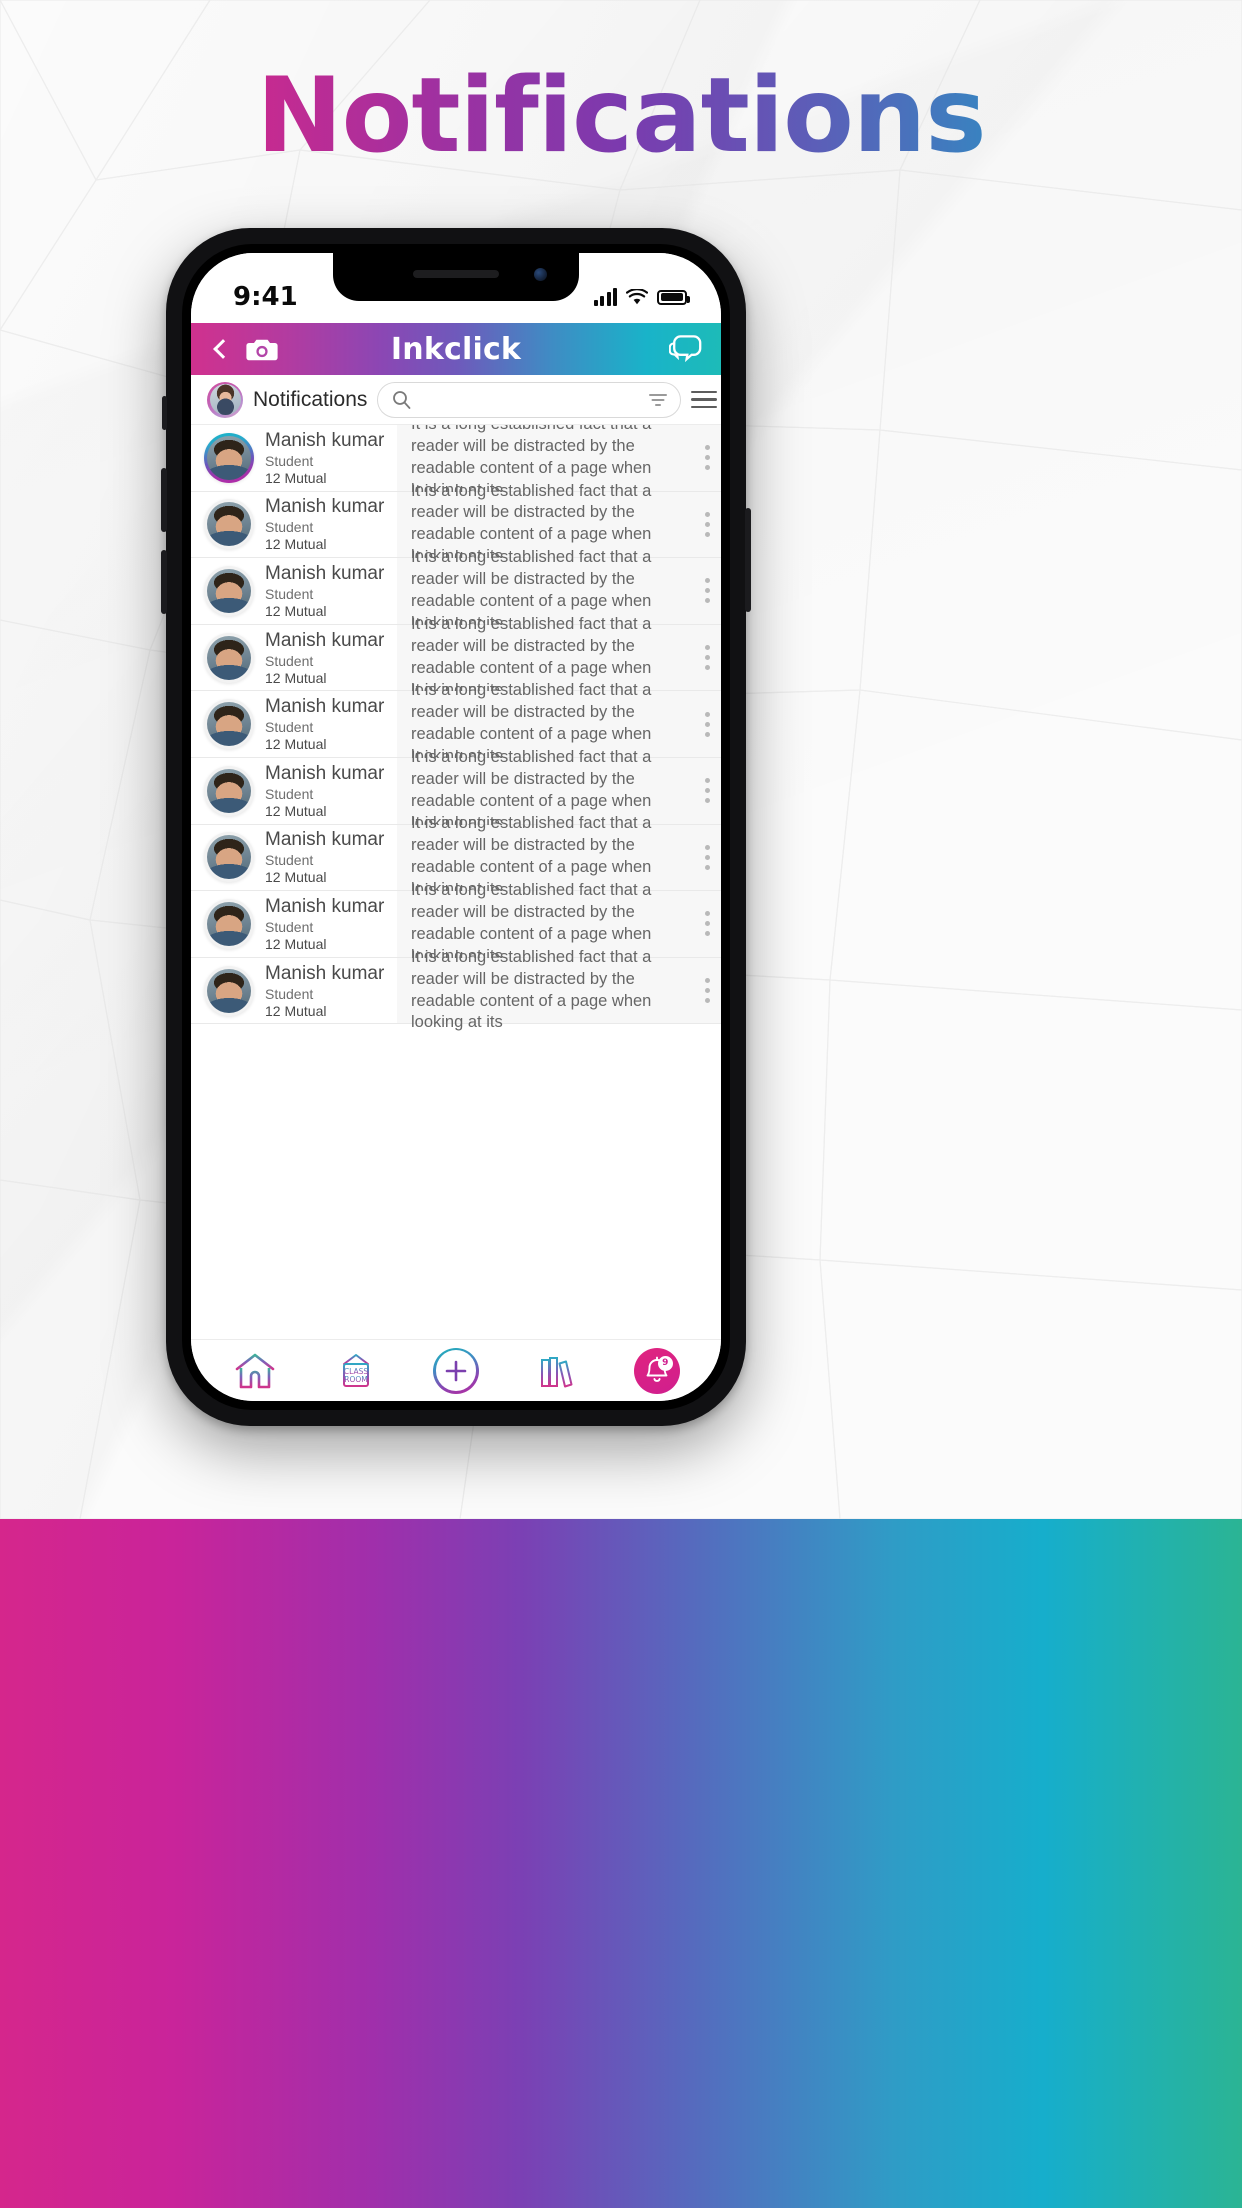  I want to click on app-header-bar: Inkclick, so click(456, 349).